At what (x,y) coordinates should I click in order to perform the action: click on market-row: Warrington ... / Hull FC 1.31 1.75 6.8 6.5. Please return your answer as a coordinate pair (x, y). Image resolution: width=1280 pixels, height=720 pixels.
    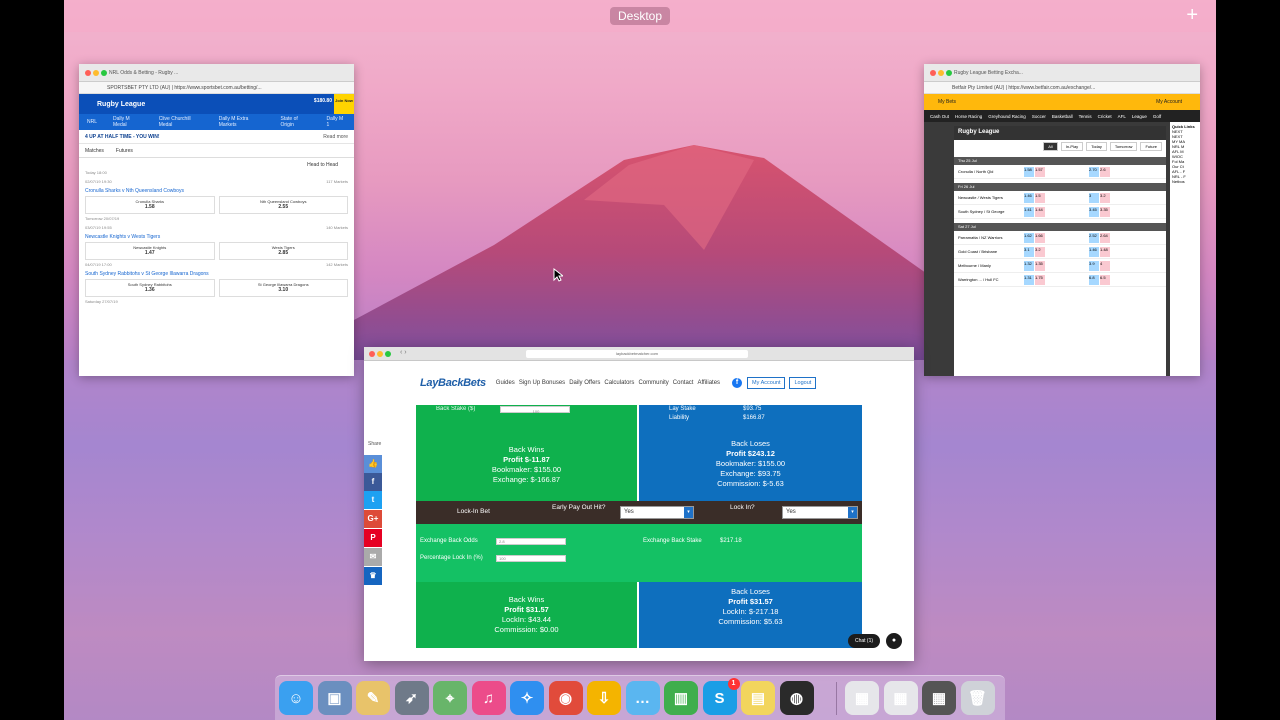
    Looking at the image, I should click on (1060, 280).